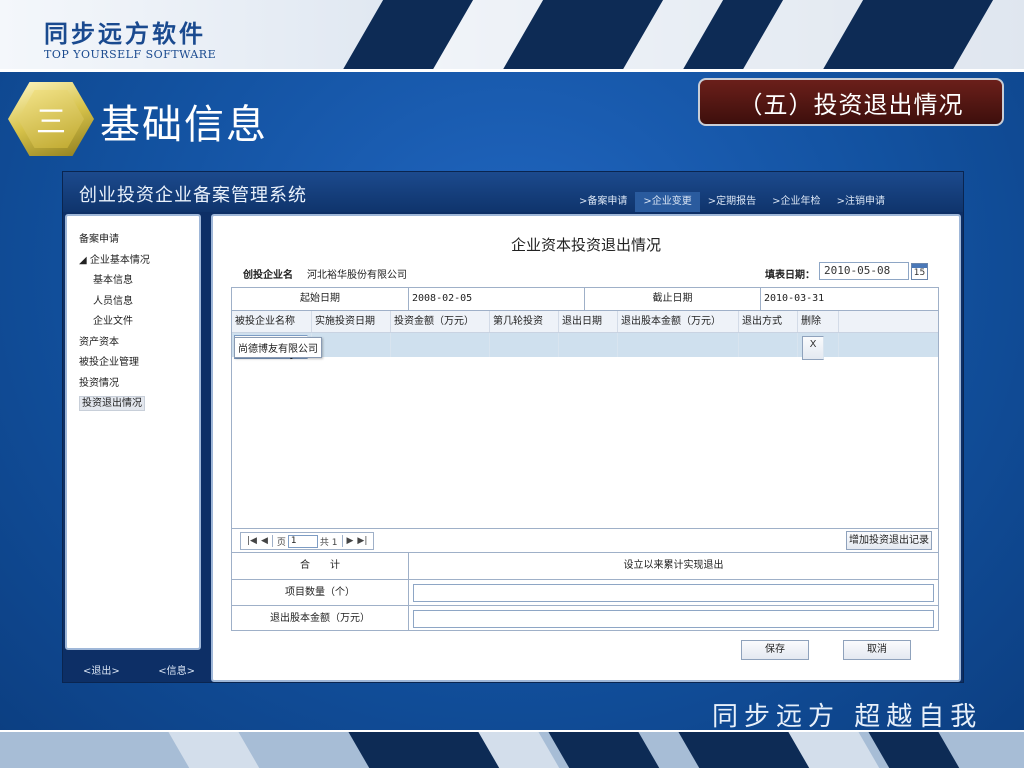  What do you see at coordinates (864, 271) in the screenshot?
I see `fill-date-input: 2010-05-08` at bounding box center [864, 271].